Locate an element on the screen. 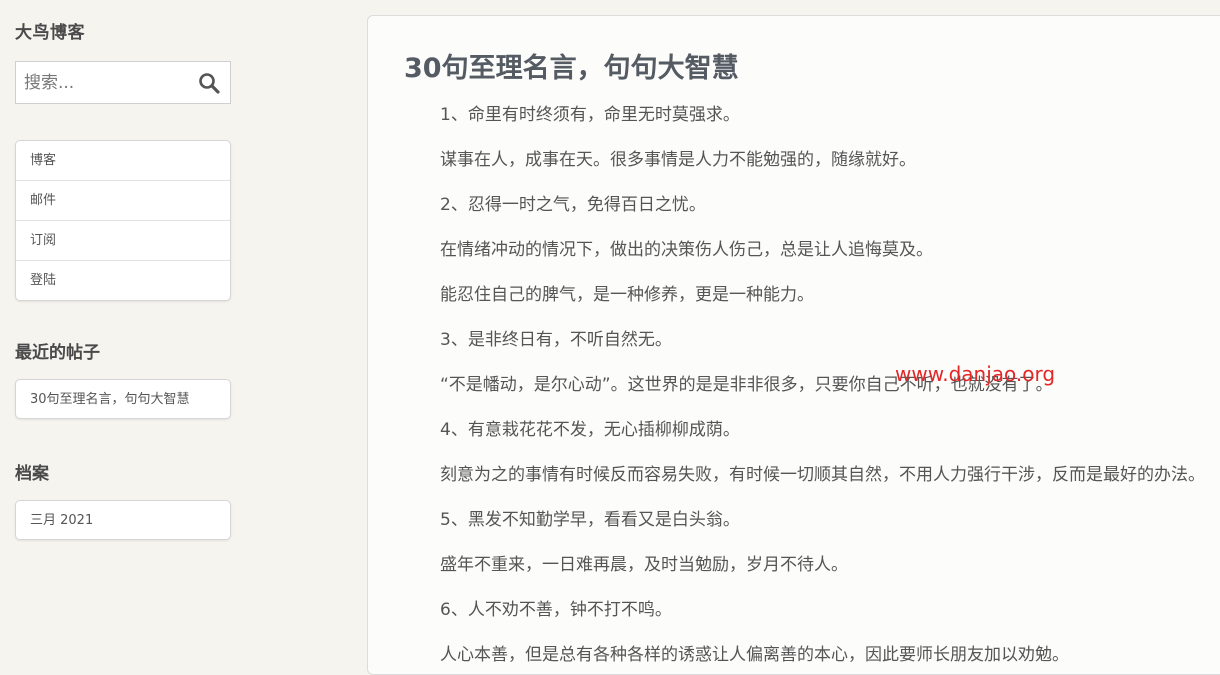  archive-link: 三月 2021 is located at coordinates (123, 520).